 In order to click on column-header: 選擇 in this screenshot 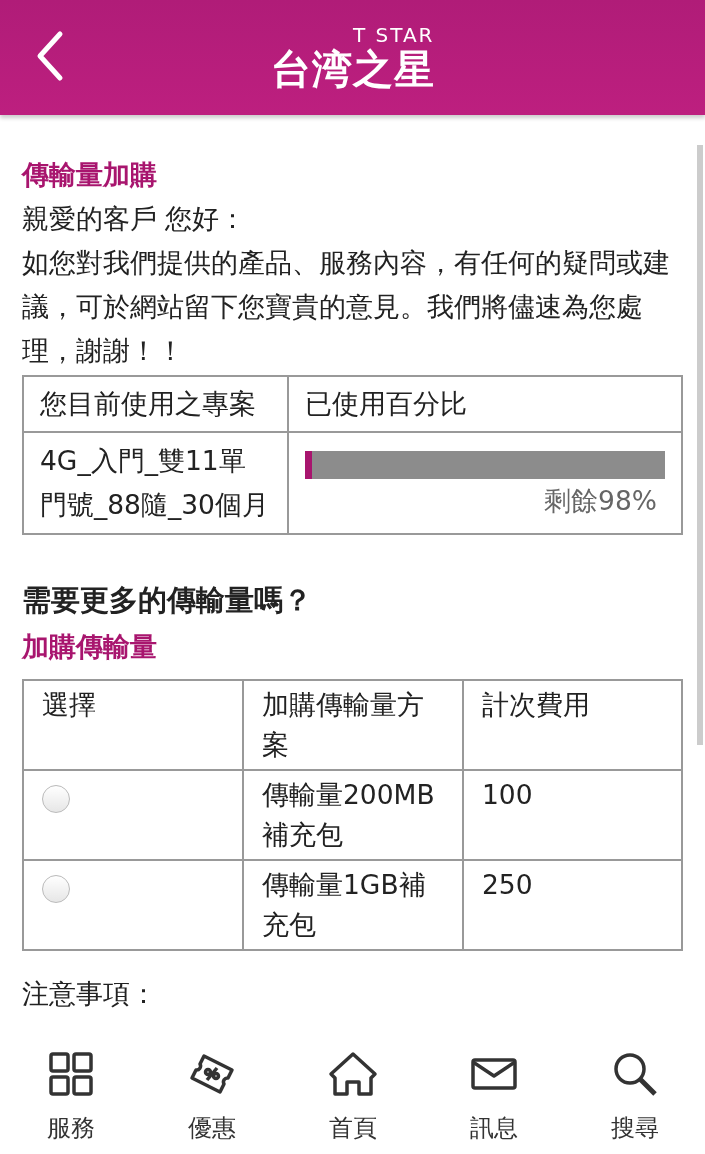, I will do `click(133, 725)`.